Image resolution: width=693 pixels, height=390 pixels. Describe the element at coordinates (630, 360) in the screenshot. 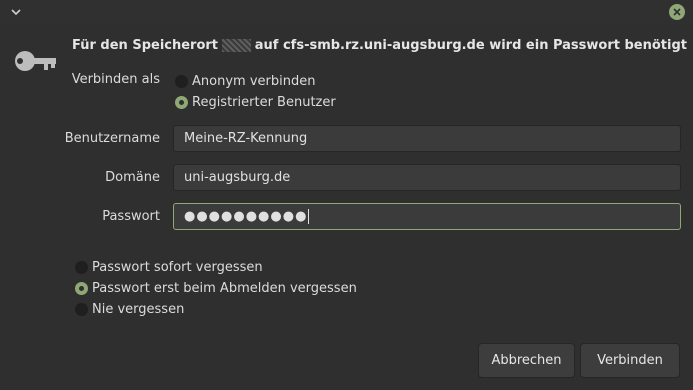

I see `connect-button: Verbinden` at that location.